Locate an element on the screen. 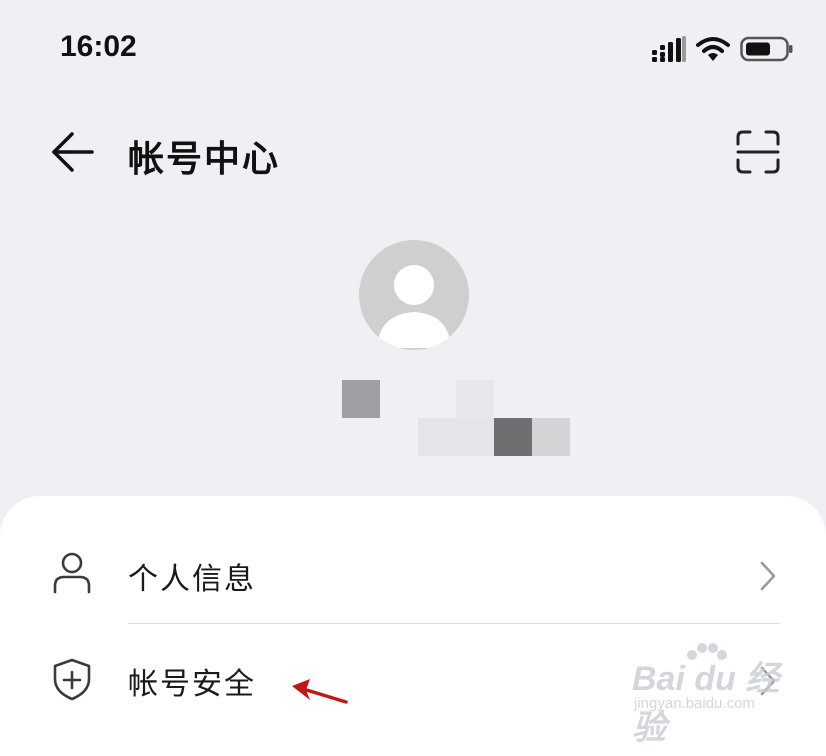 This screenshot has height=756, width=826. status-icons is located at coordinates (723, 49).